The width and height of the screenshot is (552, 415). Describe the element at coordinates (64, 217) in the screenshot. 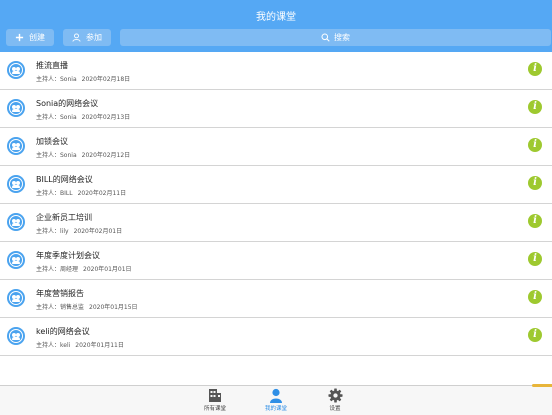

I see `meeting-name: 企业新员工培训` at that location.